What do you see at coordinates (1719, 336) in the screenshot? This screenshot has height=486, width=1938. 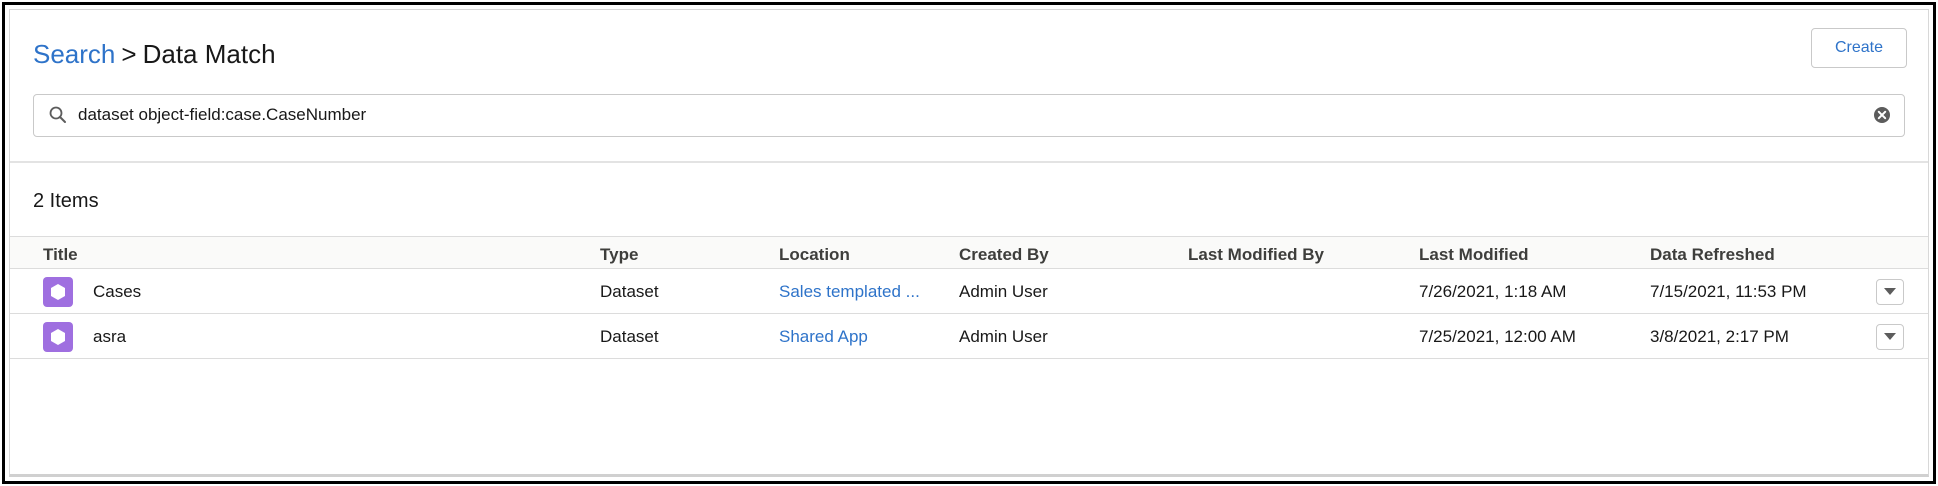 I see `row-data-refreshed: 3/8/2021, 2:17 PM` at bounding box center [1719, 336].